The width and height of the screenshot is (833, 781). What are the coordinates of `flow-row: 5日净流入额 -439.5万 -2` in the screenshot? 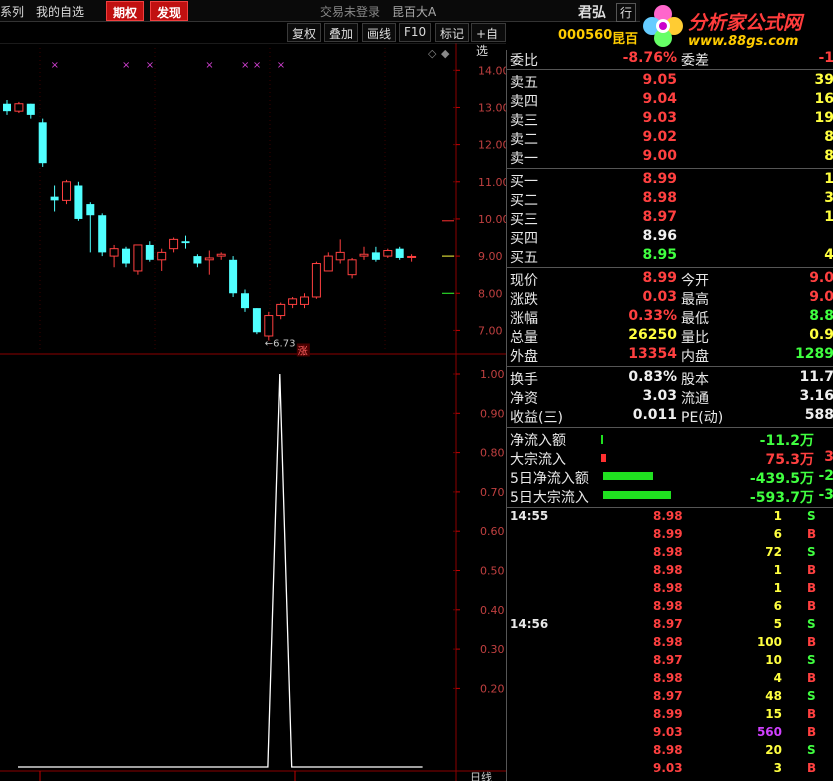 It's located at (670, 477).